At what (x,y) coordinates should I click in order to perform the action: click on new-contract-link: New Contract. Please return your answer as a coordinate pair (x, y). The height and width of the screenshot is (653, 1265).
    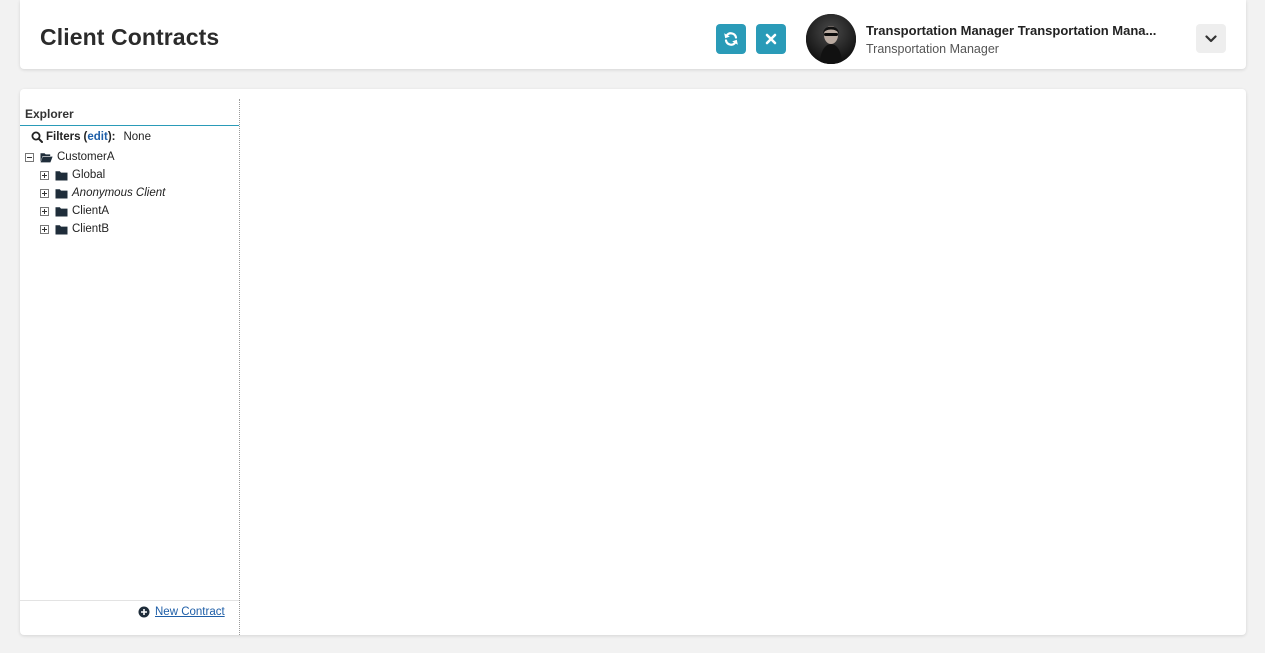
    Looking at the image, I should click on (190, 612).